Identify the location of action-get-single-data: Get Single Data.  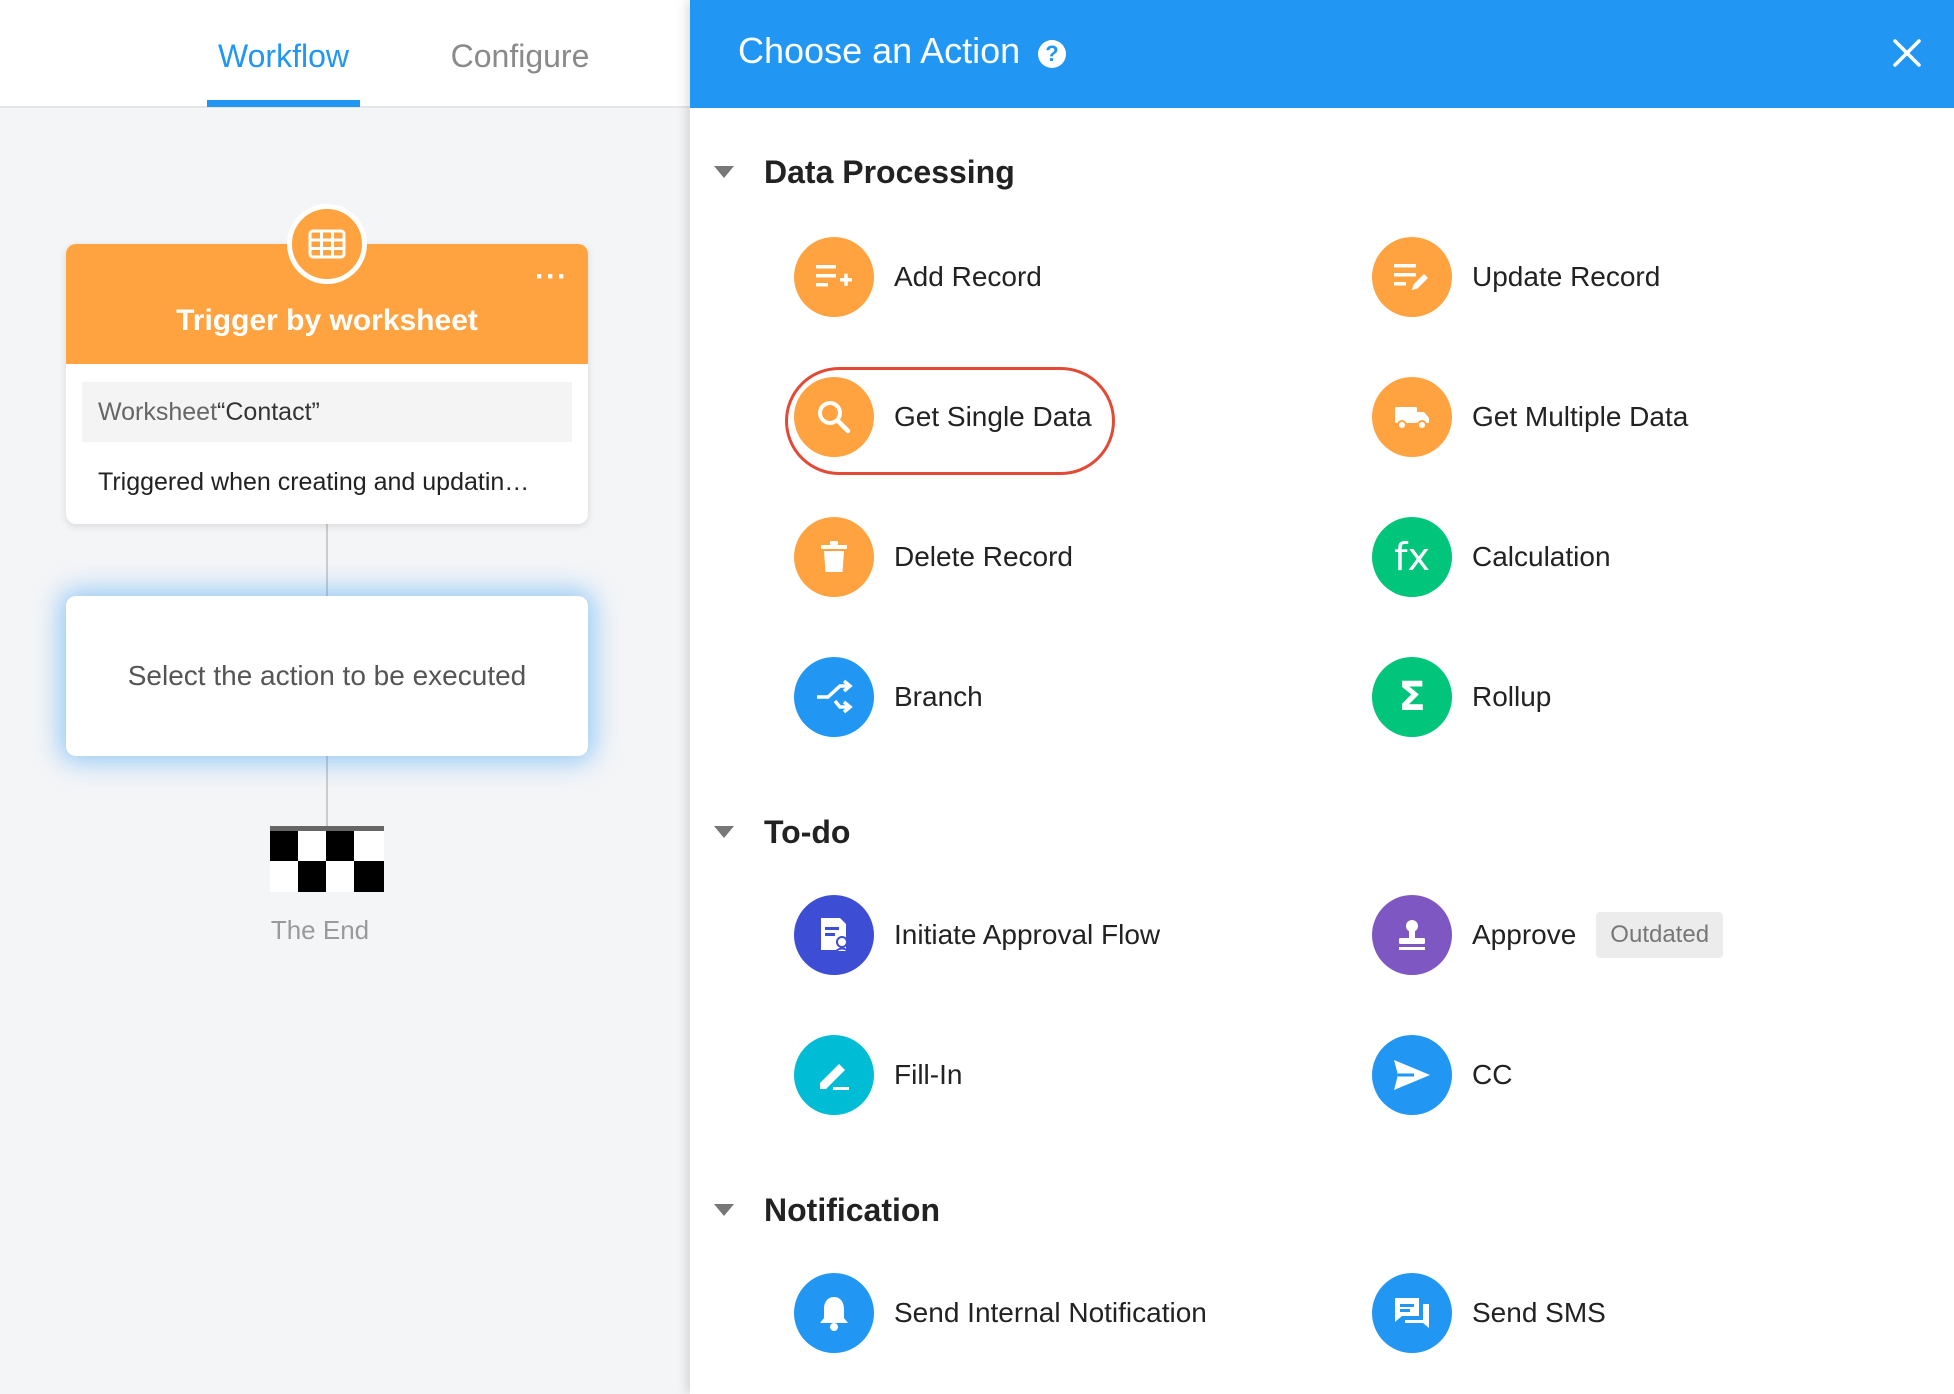
(943, 417).